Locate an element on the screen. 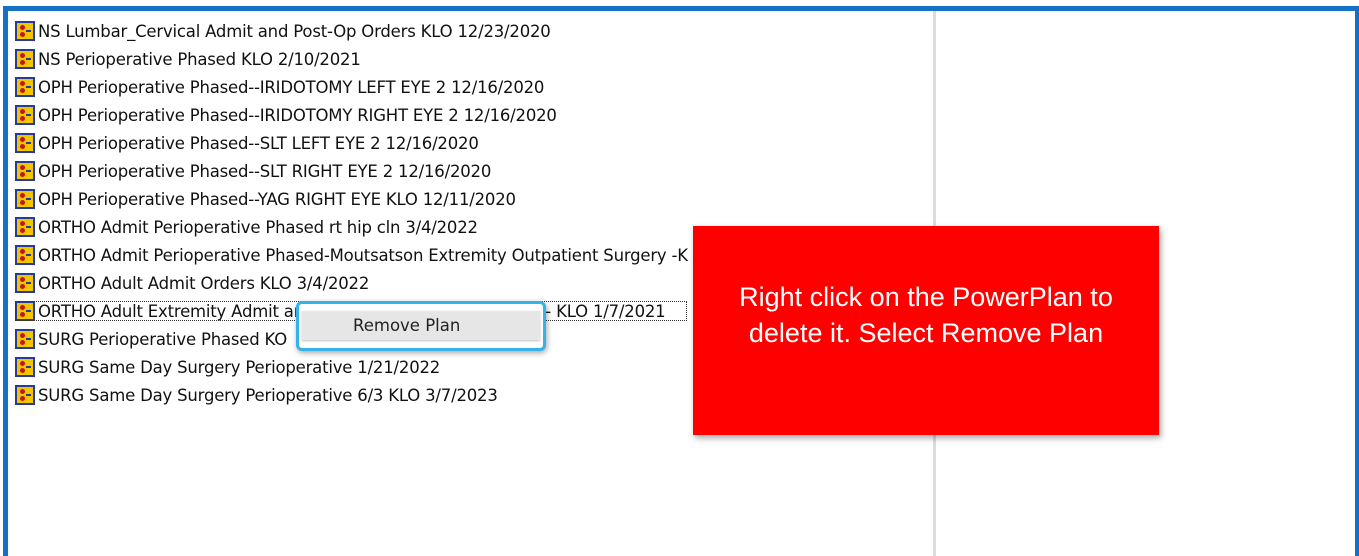  context-menu: Remove Plan is located at coordinates (421, 326).